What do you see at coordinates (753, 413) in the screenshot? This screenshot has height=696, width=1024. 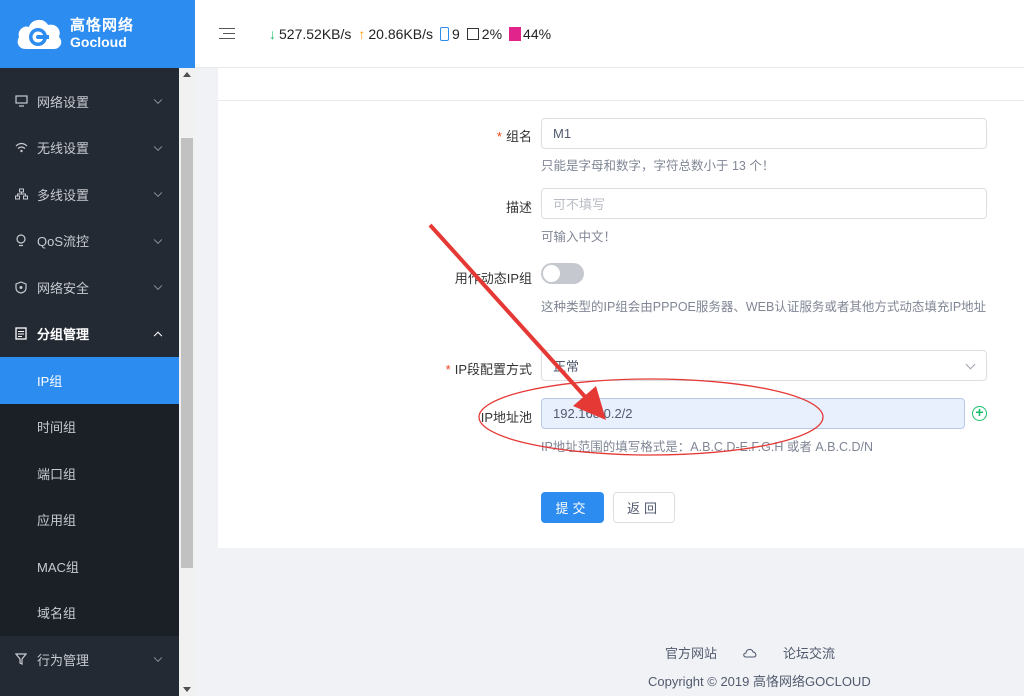 I see `ip-pool-input: 192.168.0.2/2` at bounding box center [753, 413].